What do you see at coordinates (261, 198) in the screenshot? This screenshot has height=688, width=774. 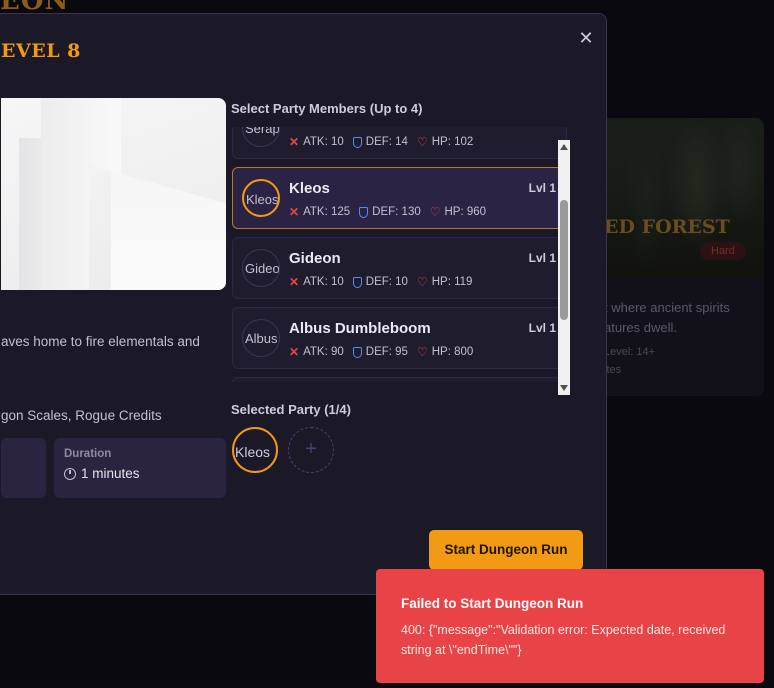 I see `avatar: Kleos` at bounding box center [261, 198].